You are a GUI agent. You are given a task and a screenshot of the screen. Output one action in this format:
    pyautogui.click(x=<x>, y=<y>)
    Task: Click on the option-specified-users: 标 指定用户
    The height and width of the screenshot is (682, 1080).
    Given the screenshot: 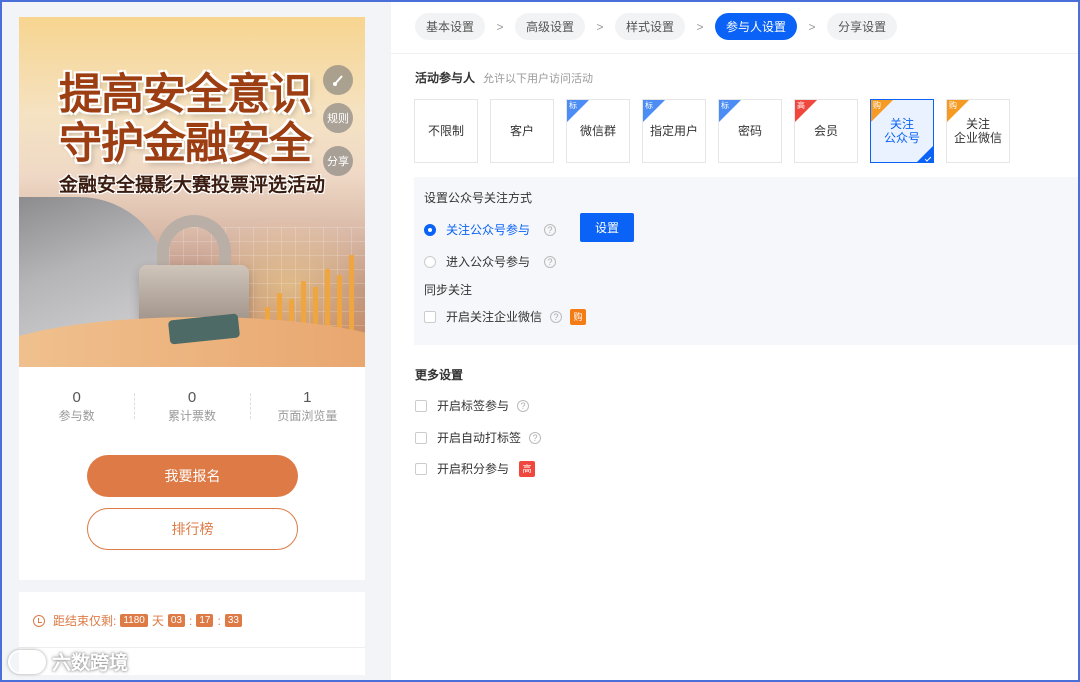 What is the action you would take?
    pyautogui.click(x=674, y=131)
    